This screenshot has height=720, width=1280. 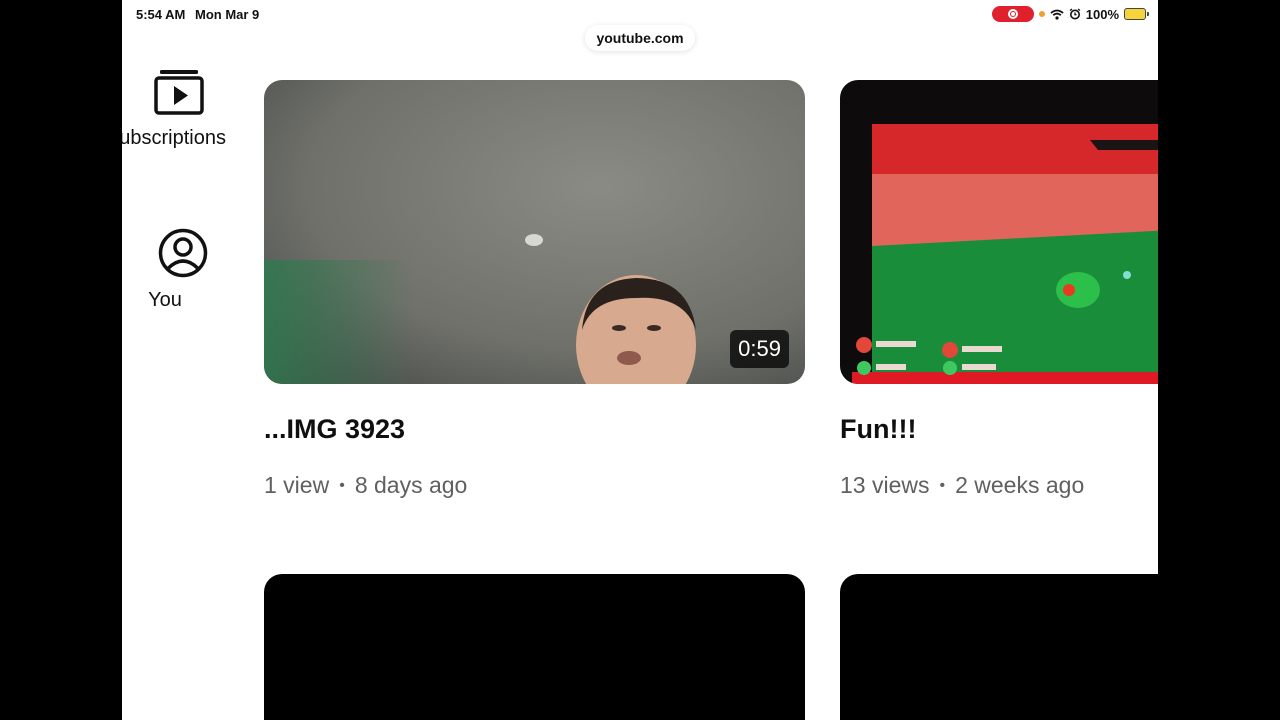 I want to click on video-views: 13 views, so click(x=885, y=485).